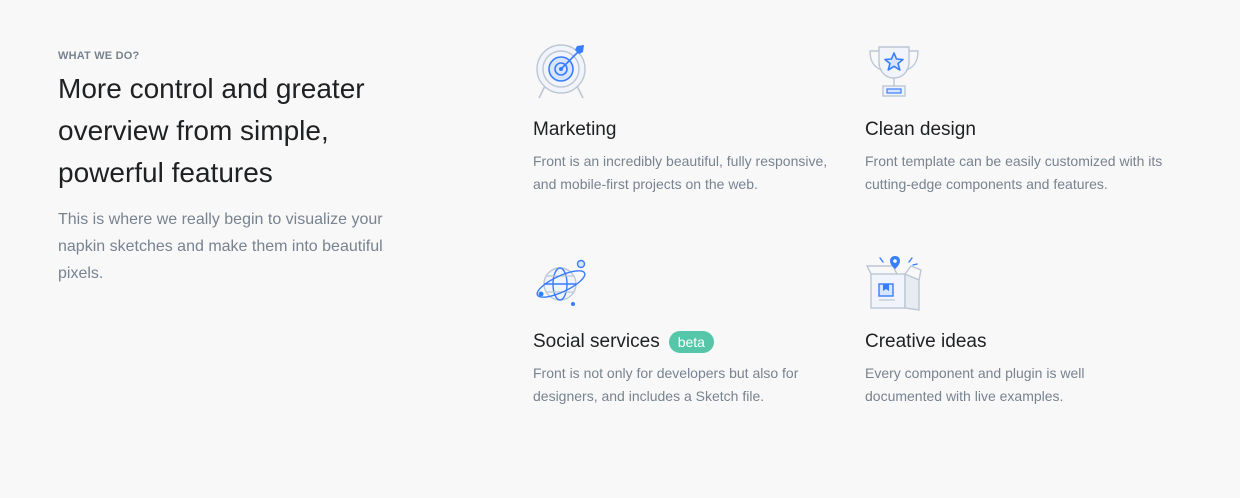 This screenshot has height=498, width=1240. Describe the element at coordinates (920, 129) in the screenshot. I see `feature-title-text: Clean design` at that location.